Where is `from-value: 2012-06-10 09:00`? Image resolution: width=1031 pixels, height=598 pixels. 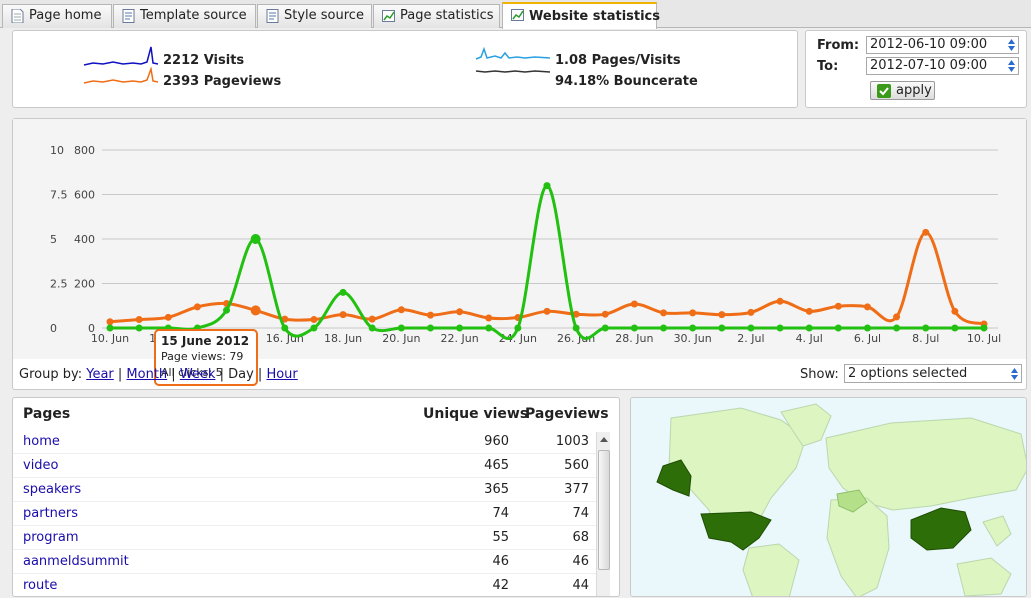 from-value: 2012-06-10 09:00 is located at coordinates (929, 44).